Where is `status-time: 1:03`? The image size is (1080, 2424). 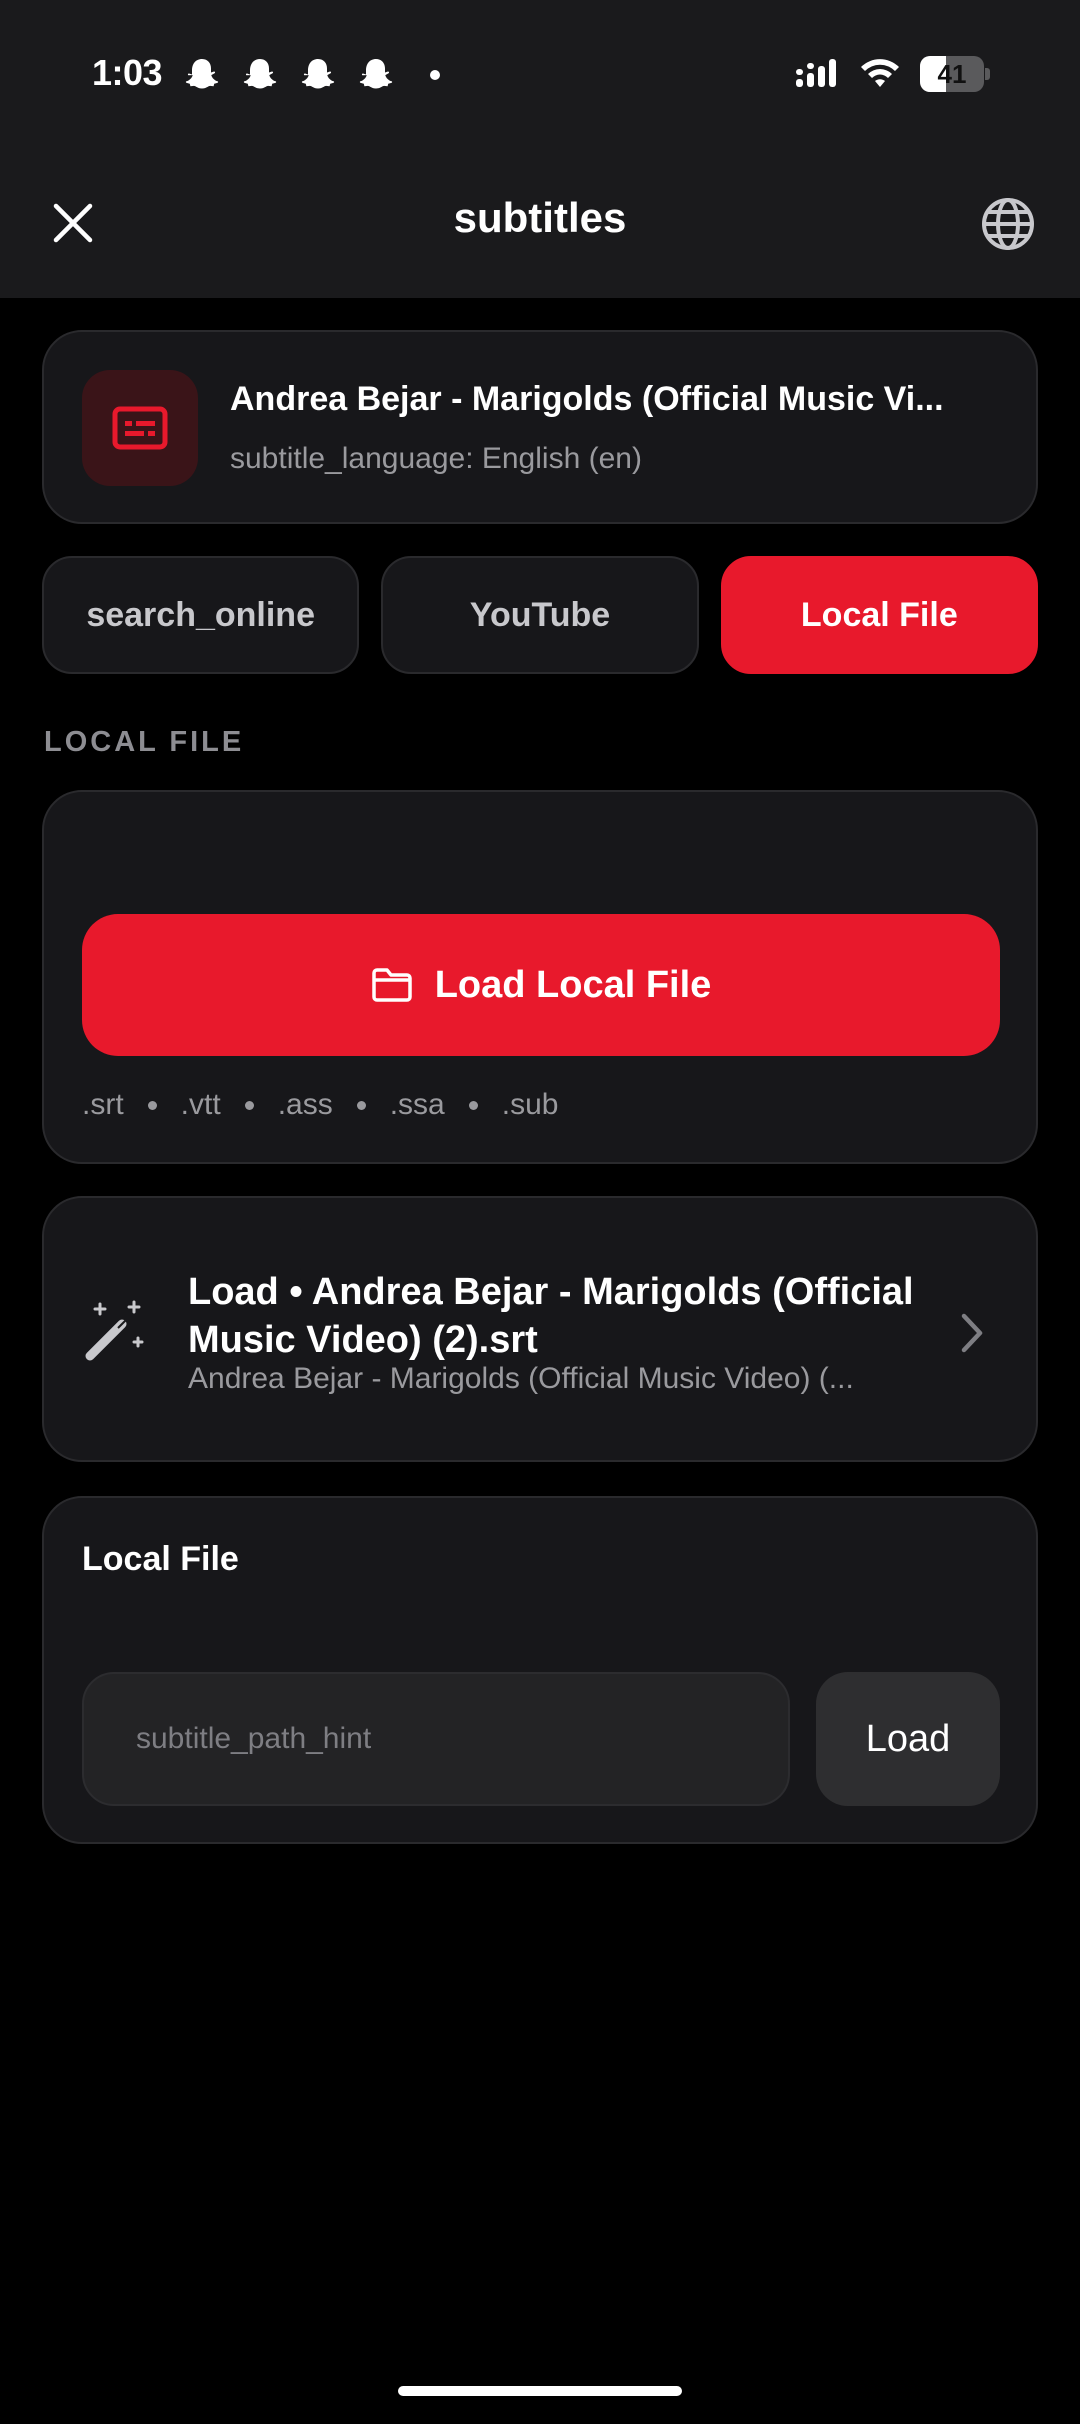 status-time: 1:03 is located at coordinates (127, 72).